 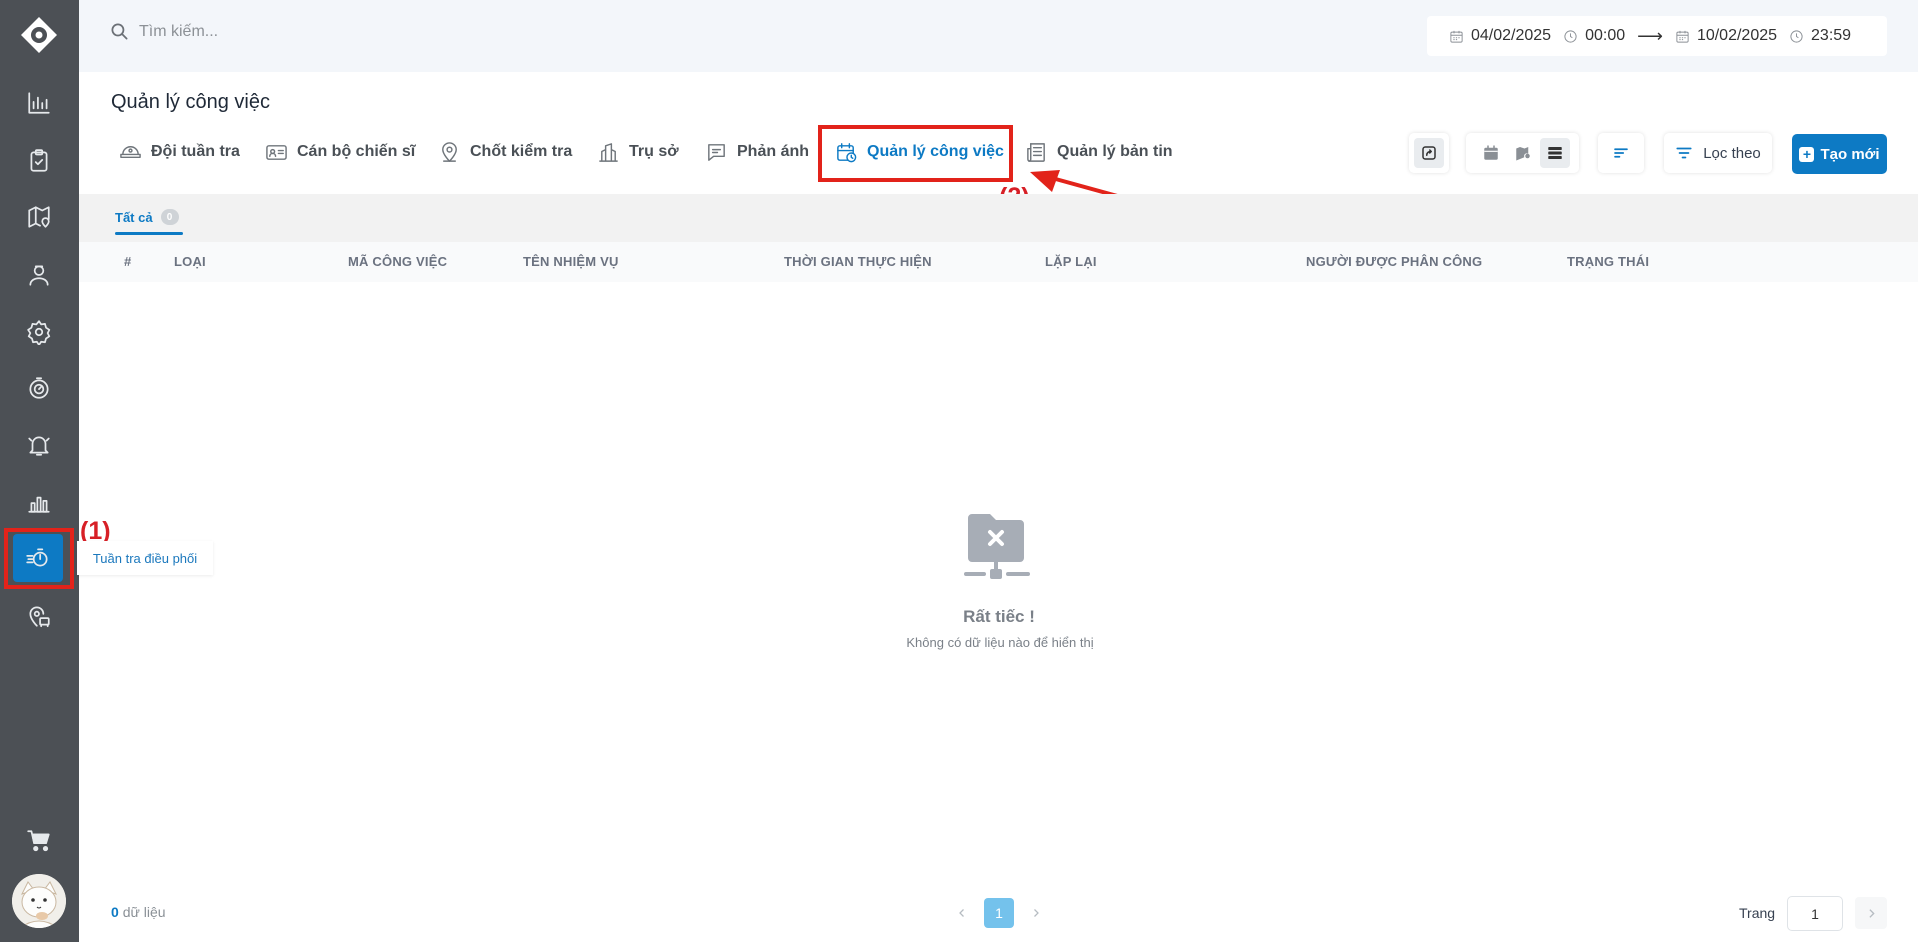 I want to click on start-time-value: 00:00, so click(x=1605, y=35).